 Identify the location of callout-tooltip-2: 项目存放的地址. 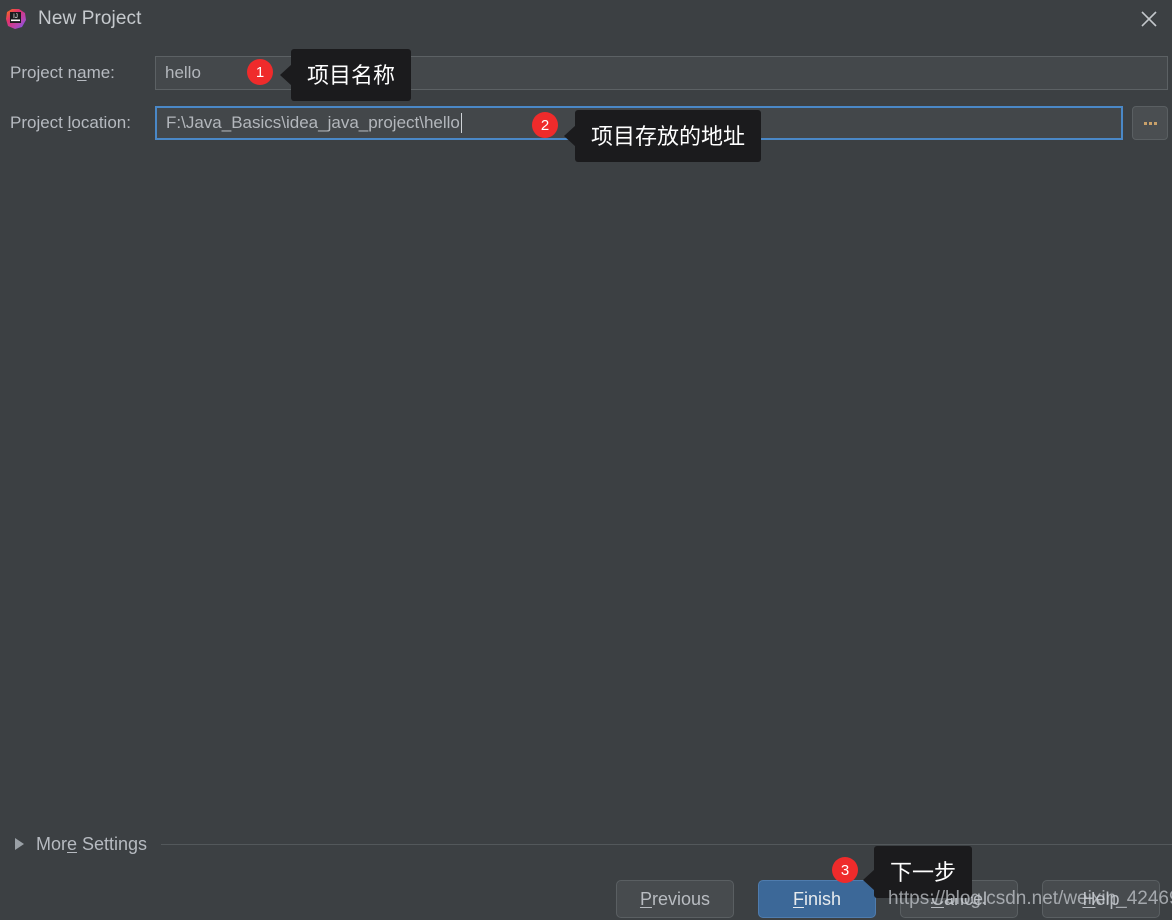
(668, 136).